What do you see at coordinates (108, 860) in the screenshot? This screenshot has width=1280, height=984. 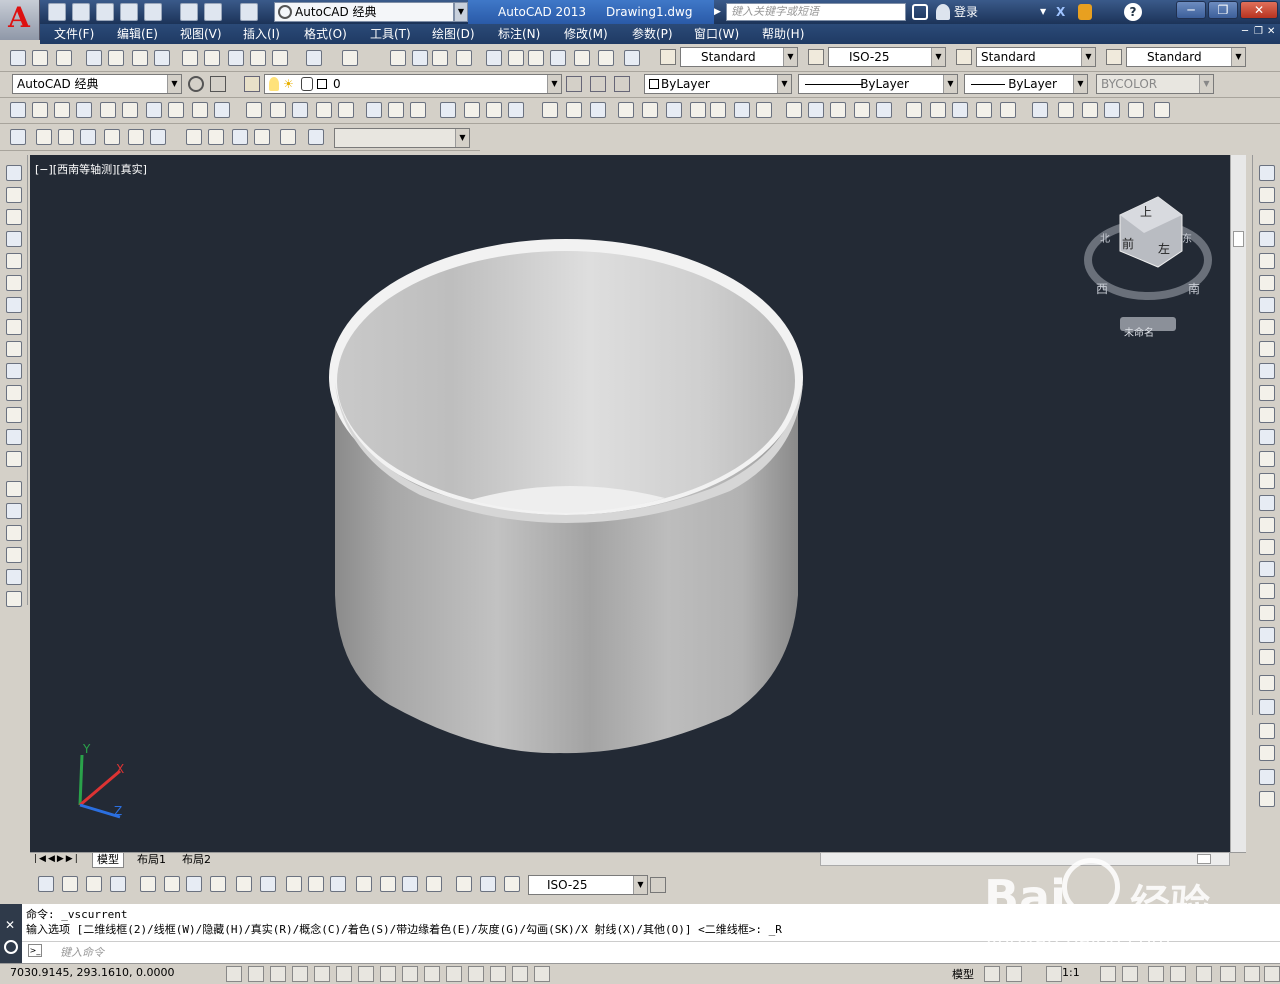 I see `tab-model: 模型` at bounding box center [108, 860].